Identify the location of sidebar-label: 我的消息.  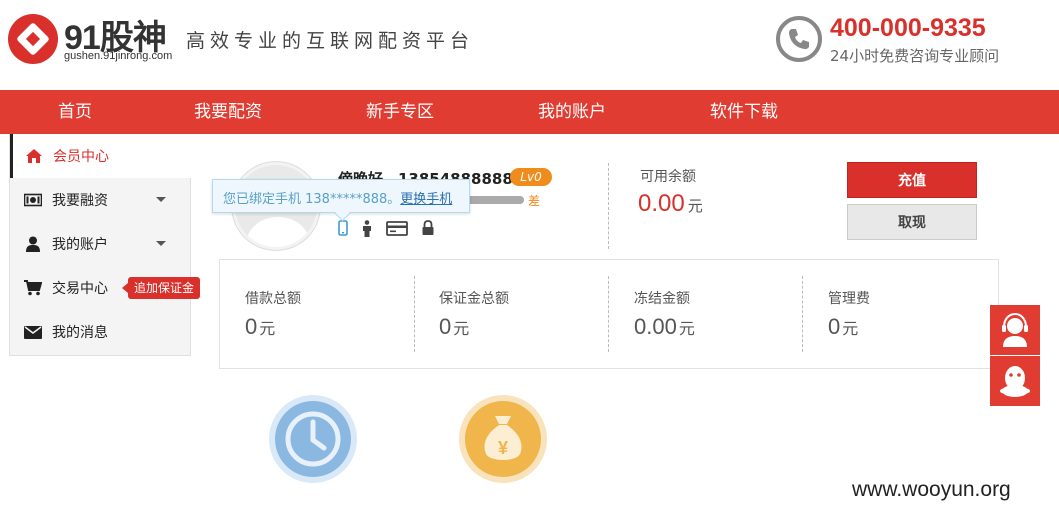
(80, 333).